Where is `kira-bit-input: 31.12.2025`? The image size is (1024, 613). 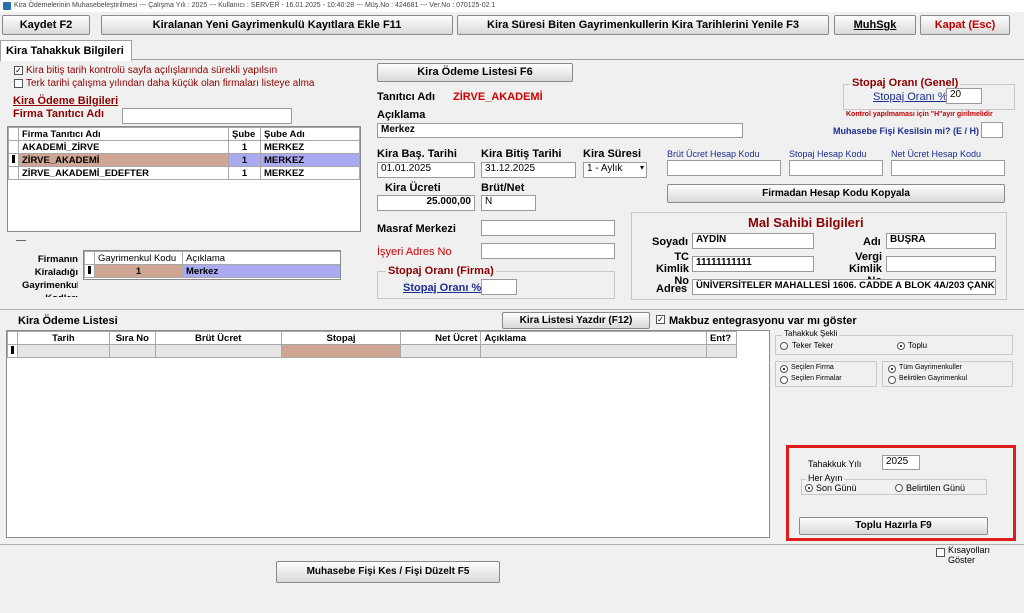 kira-bit-input: 31.12.2025 is located at coordinates (528, 170).